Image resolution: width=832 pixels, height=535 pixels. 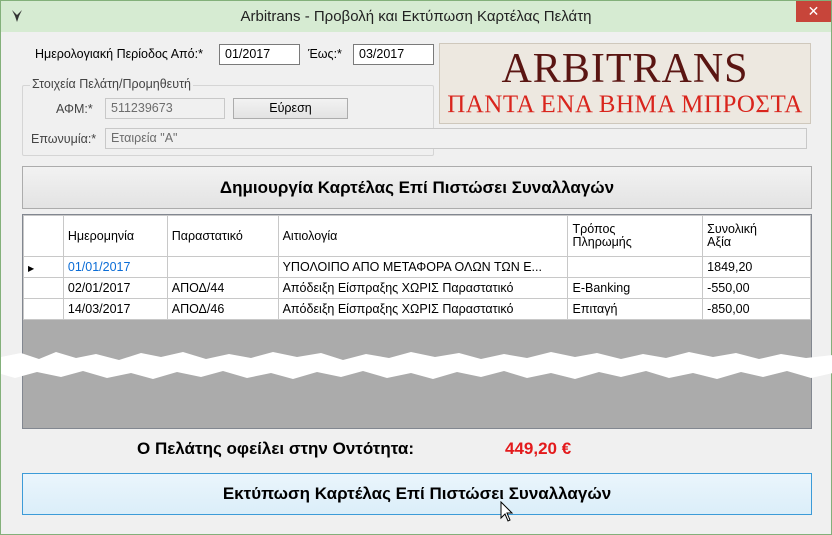 What do you see at coordinates (538, 448) in the screenshot?
I see `balance-amount: 449,20 €` at bounding box center [538, 448].